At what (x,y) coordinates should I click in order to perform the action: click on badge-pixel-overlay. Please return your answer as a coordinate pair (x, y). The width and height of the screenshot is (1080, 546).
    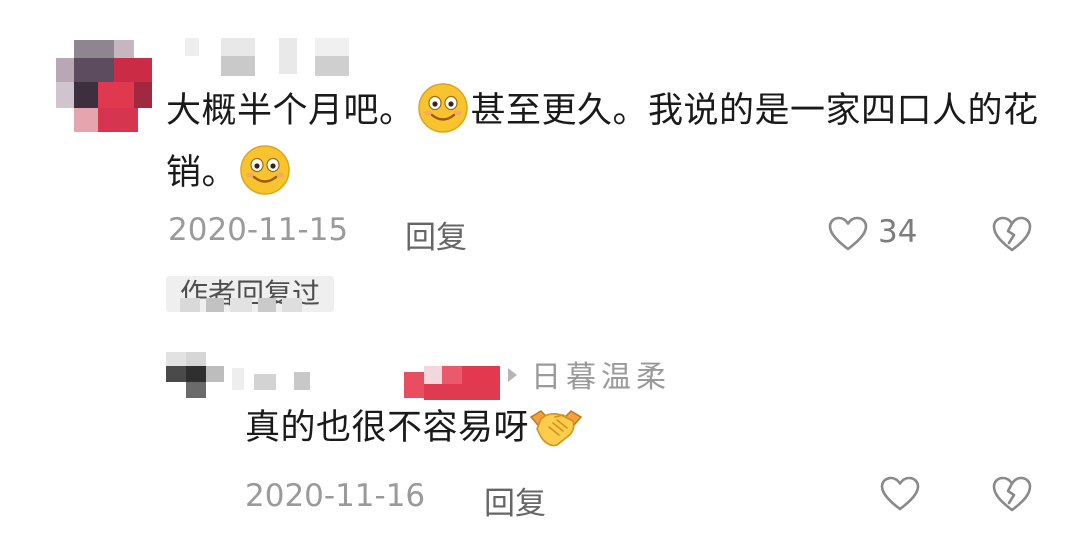
    Looking at the image, I should click on (241, 305).